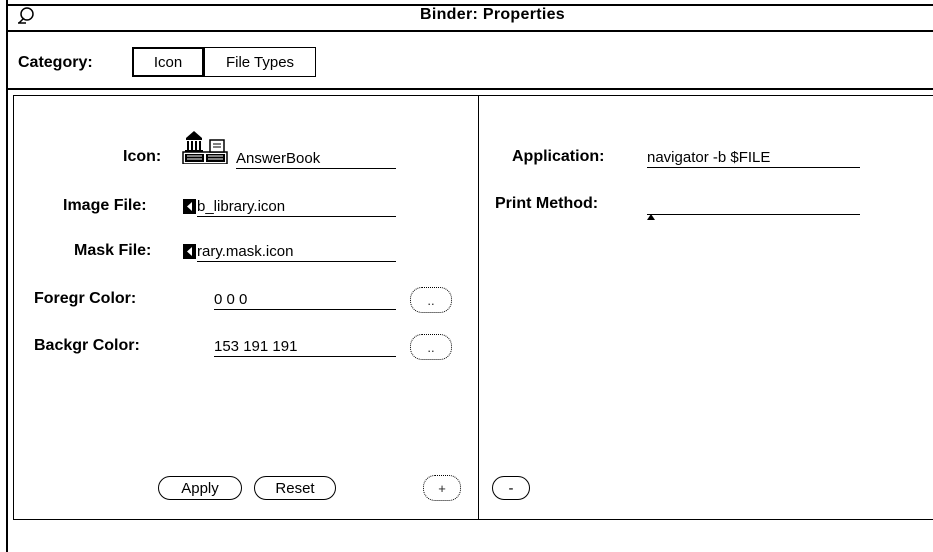 This screenshot has height=552, width=933. Describe the element at coordinates (205, 148) in the screenshot. I see `library-icon` at that location.